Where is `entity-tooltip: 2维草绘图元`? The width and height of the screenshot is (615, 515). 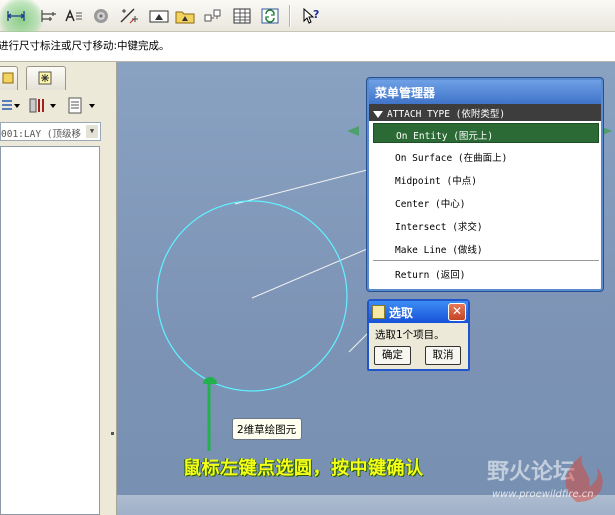 entity-tooltip: 2维草绘图元 is located at coordinates (267, 429).